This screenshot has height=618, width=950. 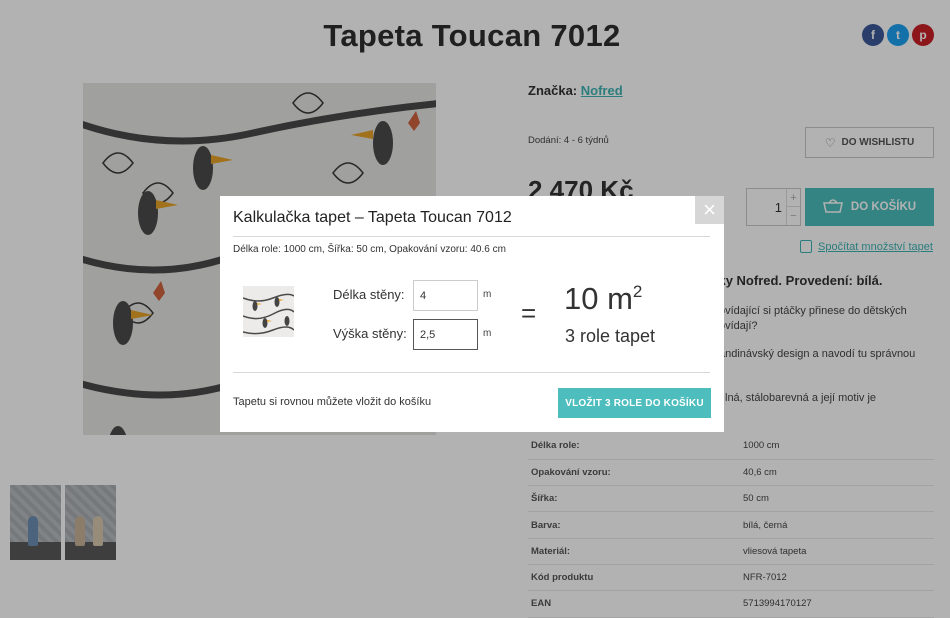 I want to click on add-rolls-to-cart-button: VLOŽIT 3 ROLE DO KOŠÍKU, so click(x=634, y=403).